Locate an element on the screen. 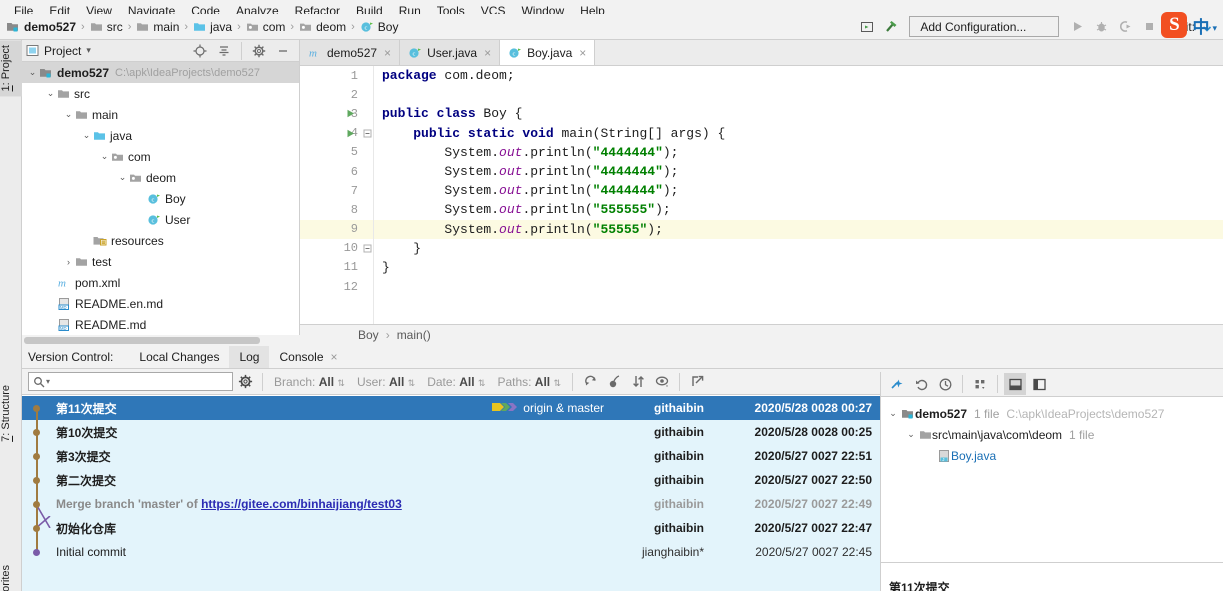  collapse-all-icon is located at coordinates (224, 51).